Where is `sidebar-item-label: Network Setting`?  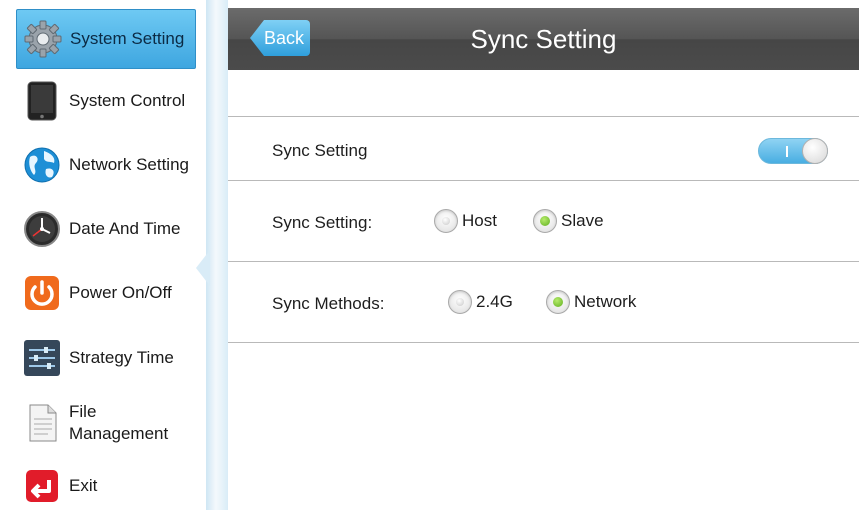
sidebar-item-label: Network Setting is located at coordinates (129, 164).